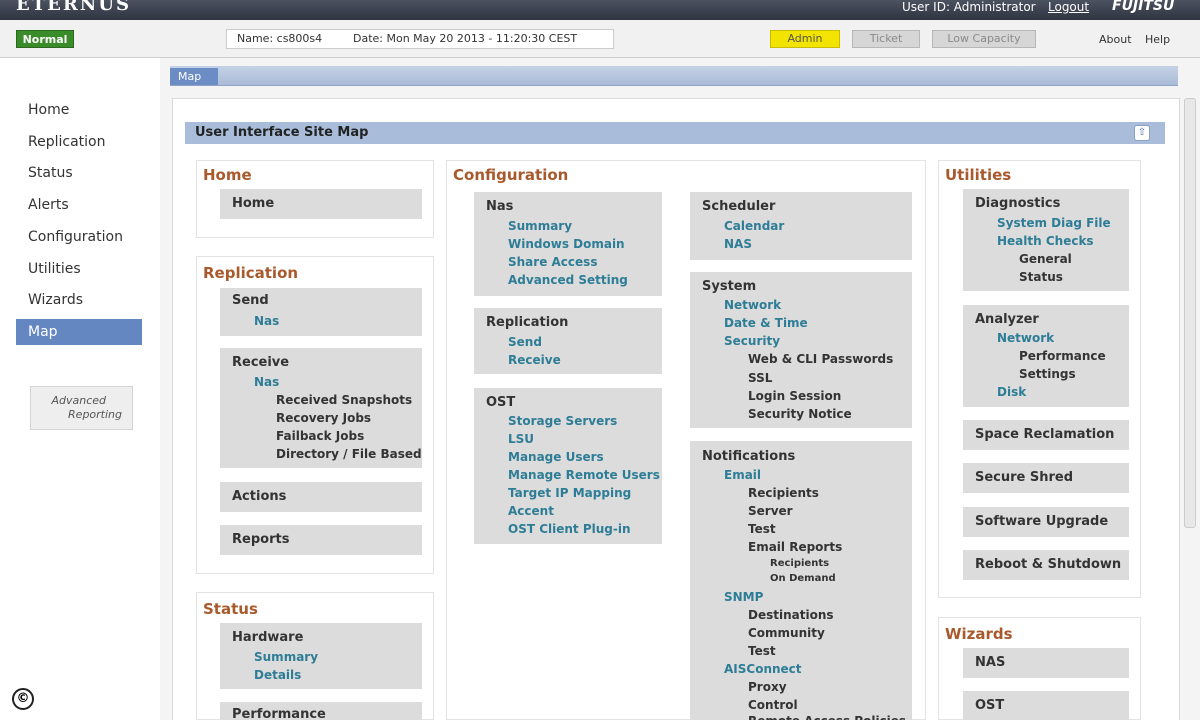  What do you see at coordinates (820, 359) in the screenshot?
I see `link-web-cli-passwords: Web & CLI Passwords` at bounding box center [820, 359].